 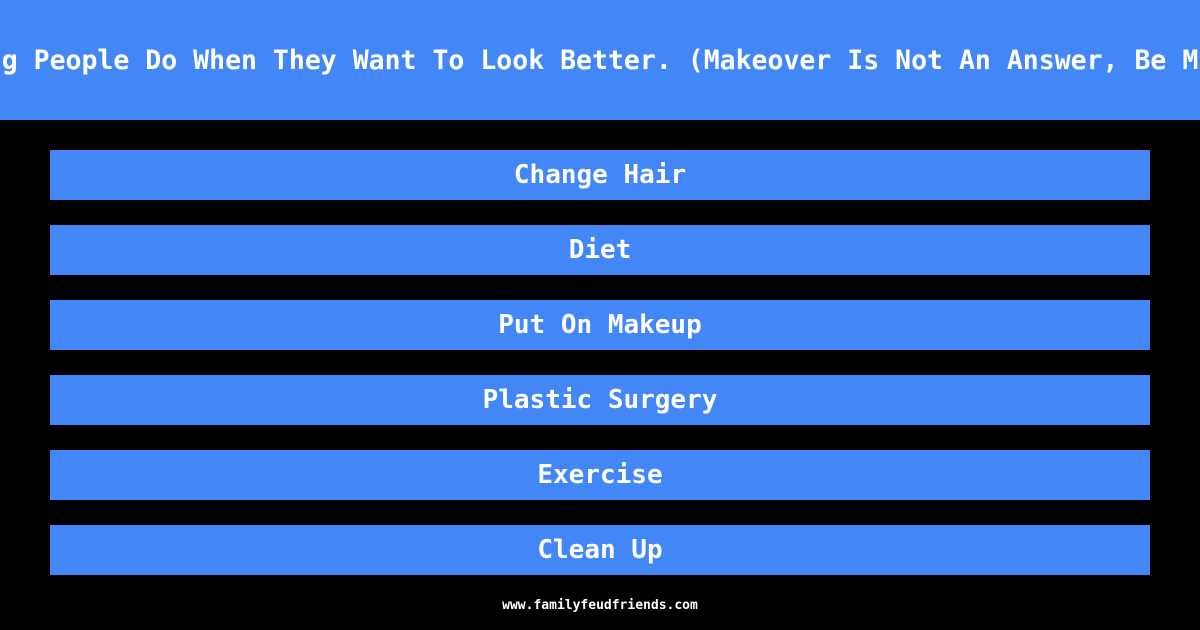 What do you see at coordinates (600, 325) in the screenshot?
I see `answer-bar: Put On Makeup` at bounding box center [600, 325].